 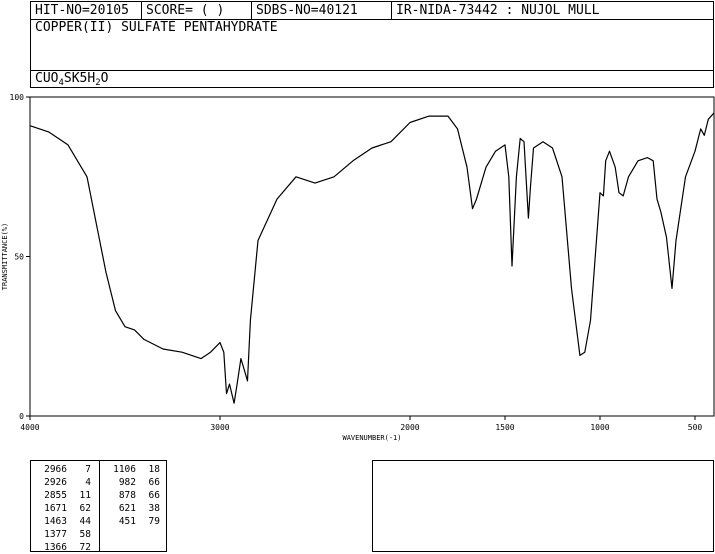 What do you see at coordinates (219, 427) in the screenshot?
I see `x-tick-label: 3000` at bounding box center [219, 427].